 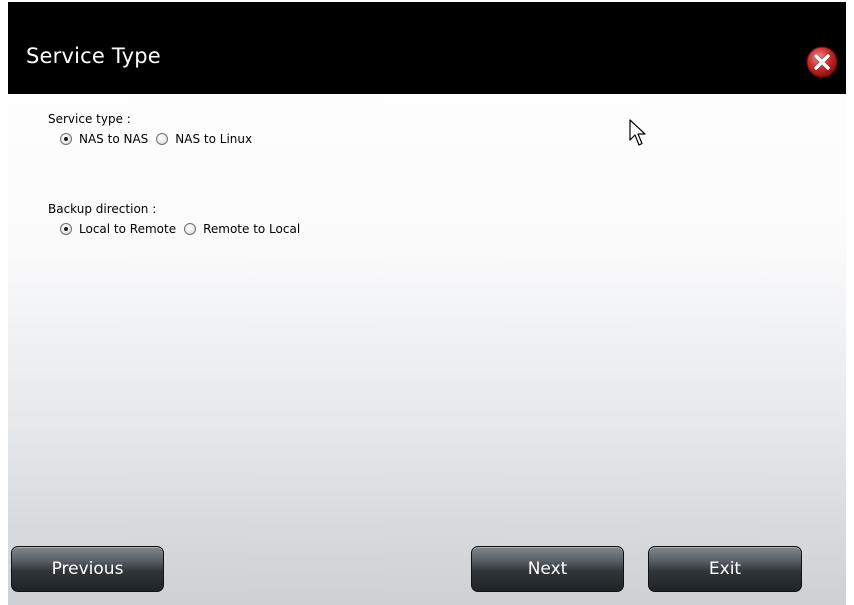 I want to click on radio-remote-to-local: Remote to Local, so click(x=242, y=229).